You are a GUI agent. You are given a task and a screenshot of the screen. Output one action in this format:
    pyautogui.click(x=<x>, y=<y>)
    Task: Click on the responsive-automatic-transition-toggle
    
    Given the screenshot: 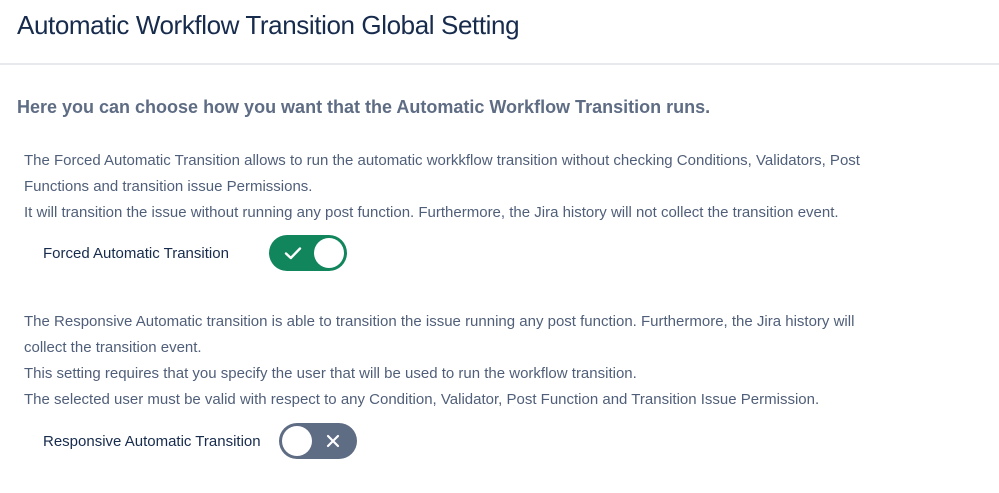 What is the action you would take?
    pyautogui.click(x=317, y=441)
    